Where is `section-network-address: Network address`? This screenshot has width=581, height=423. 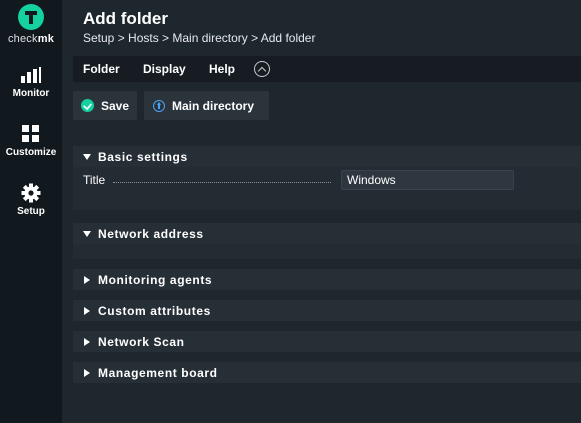
section-network-address: Network address is located at coordinates (327, 233).